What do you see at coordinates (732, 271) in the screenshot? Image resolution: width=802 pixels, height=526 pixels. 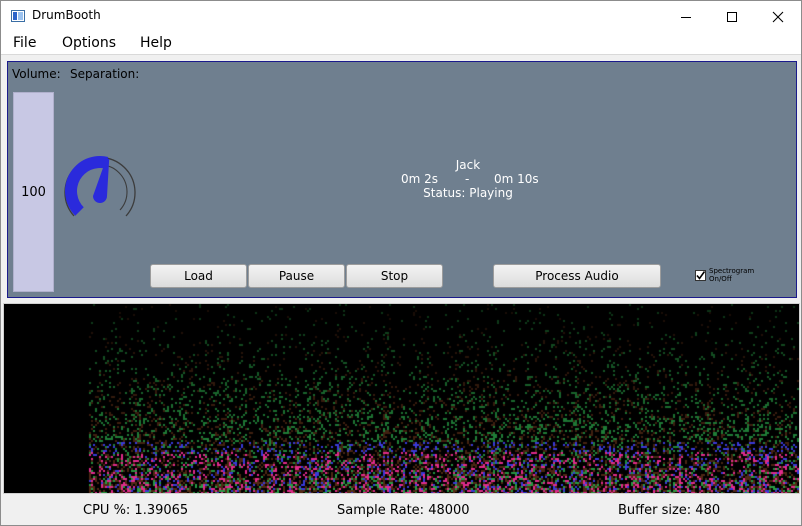 I see `spectrogram-label-line1: Spectrogram` at bounding box center [732, 271].